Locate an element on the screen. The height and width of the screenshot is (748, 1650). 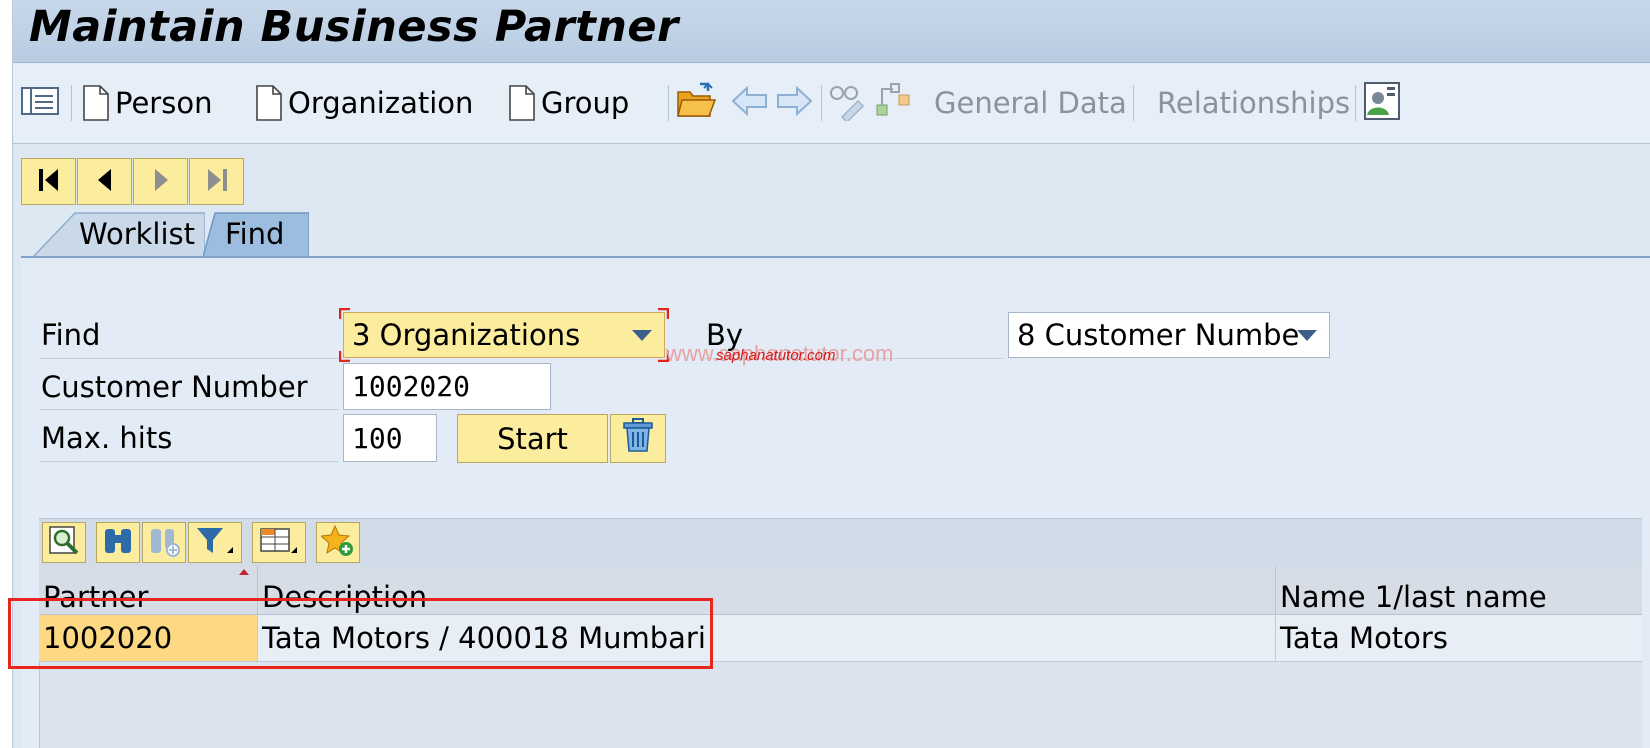
results-toolbar is located at coordinates (840, 542).